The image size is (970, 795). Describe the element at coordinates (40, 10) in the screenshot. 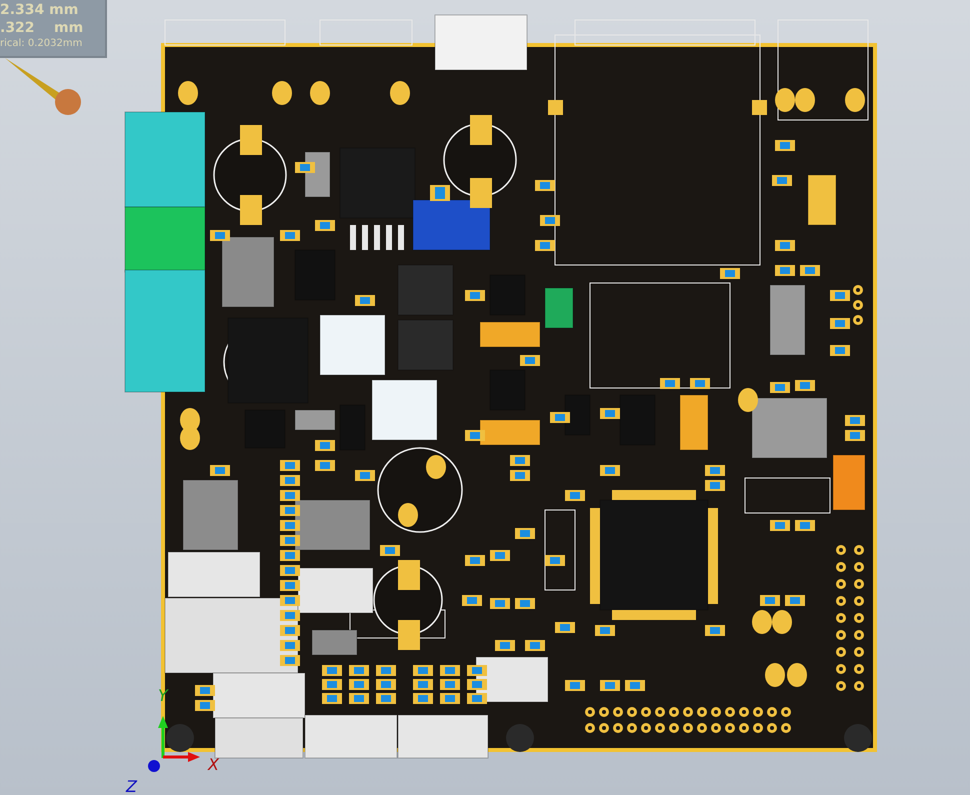

I see `measurement-text: 2.334 mm` at that location.